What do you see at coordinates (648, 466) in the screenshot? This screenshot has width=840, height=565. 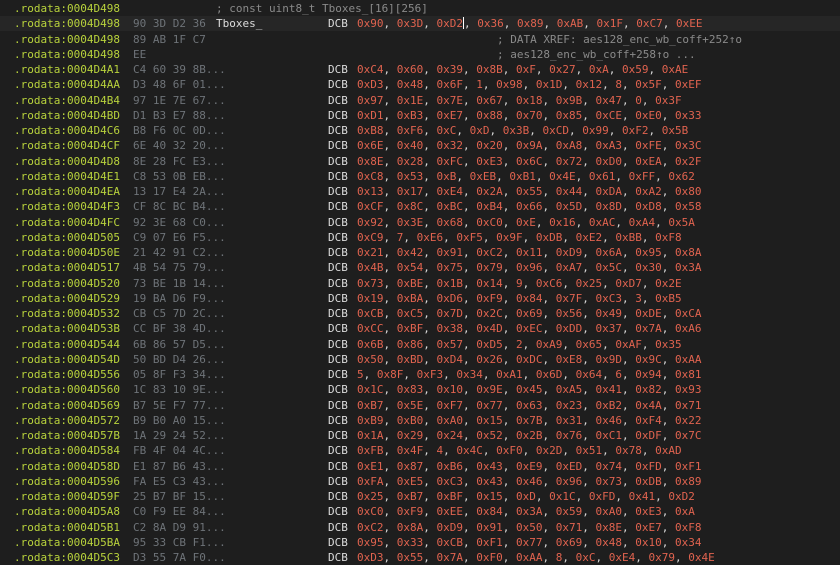 I see `operand-value: 0xFD` at bounding box center [648, 466].